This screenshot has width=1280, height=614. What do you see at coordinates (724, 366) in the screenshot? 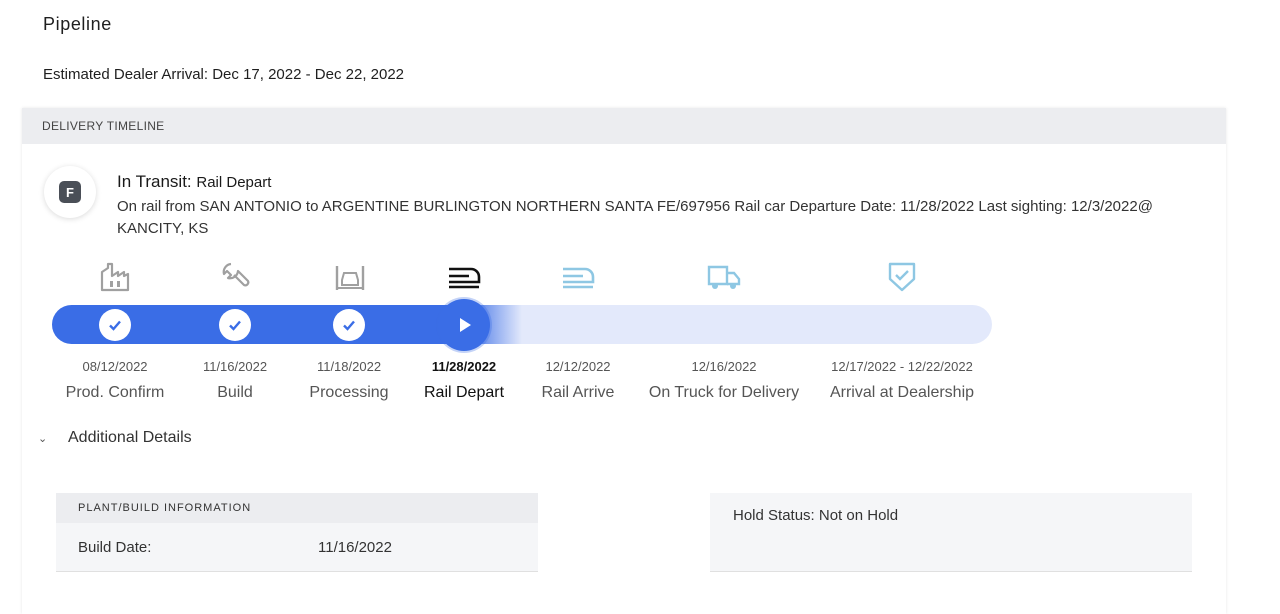
I see `step-date: 12/16/2022` at bounding box center [724, 366].